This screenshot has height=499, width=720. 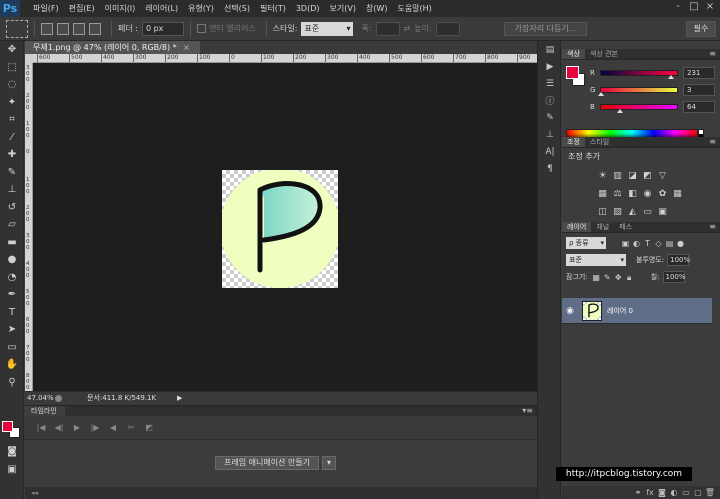 What do you see at coordinates (186, 47) in the screenshot?
I see `close-document-icon: ×` at bounding box center [186, 47].